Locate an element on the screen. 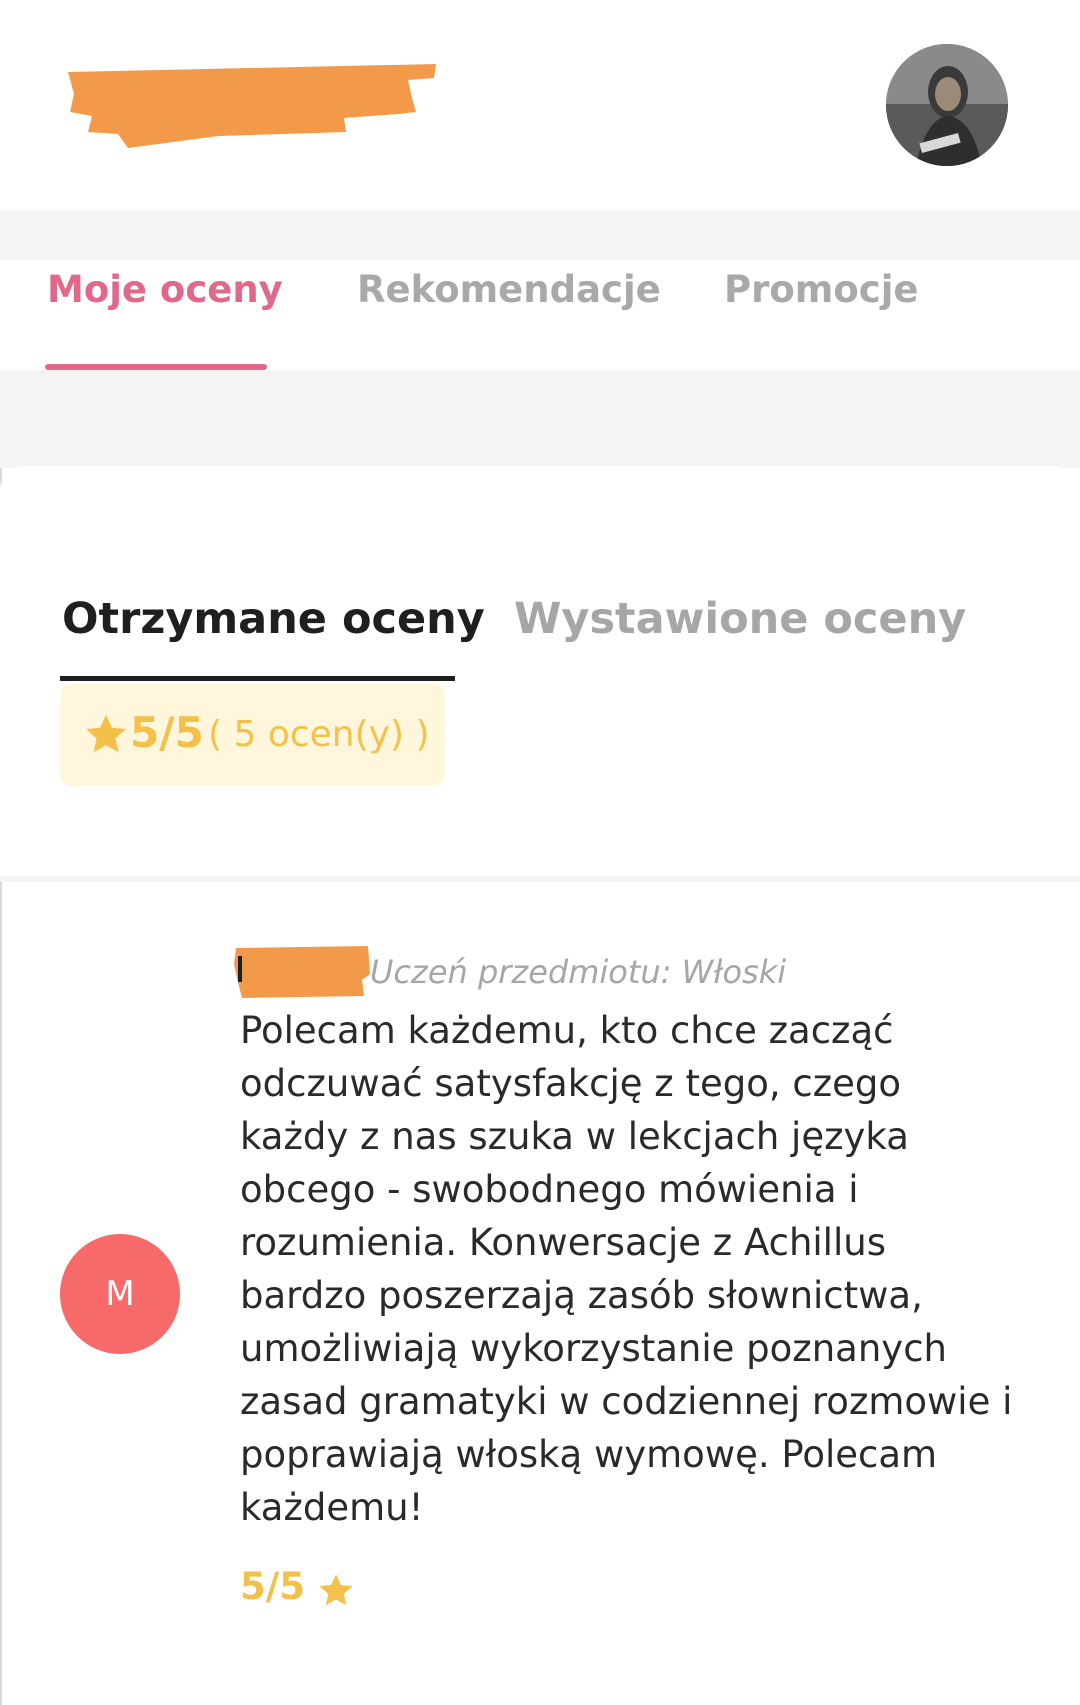 The image size is (1080, 1705). review-subject: Uczeń przedmiotu: Włoski is located at coordinates (578, 972).